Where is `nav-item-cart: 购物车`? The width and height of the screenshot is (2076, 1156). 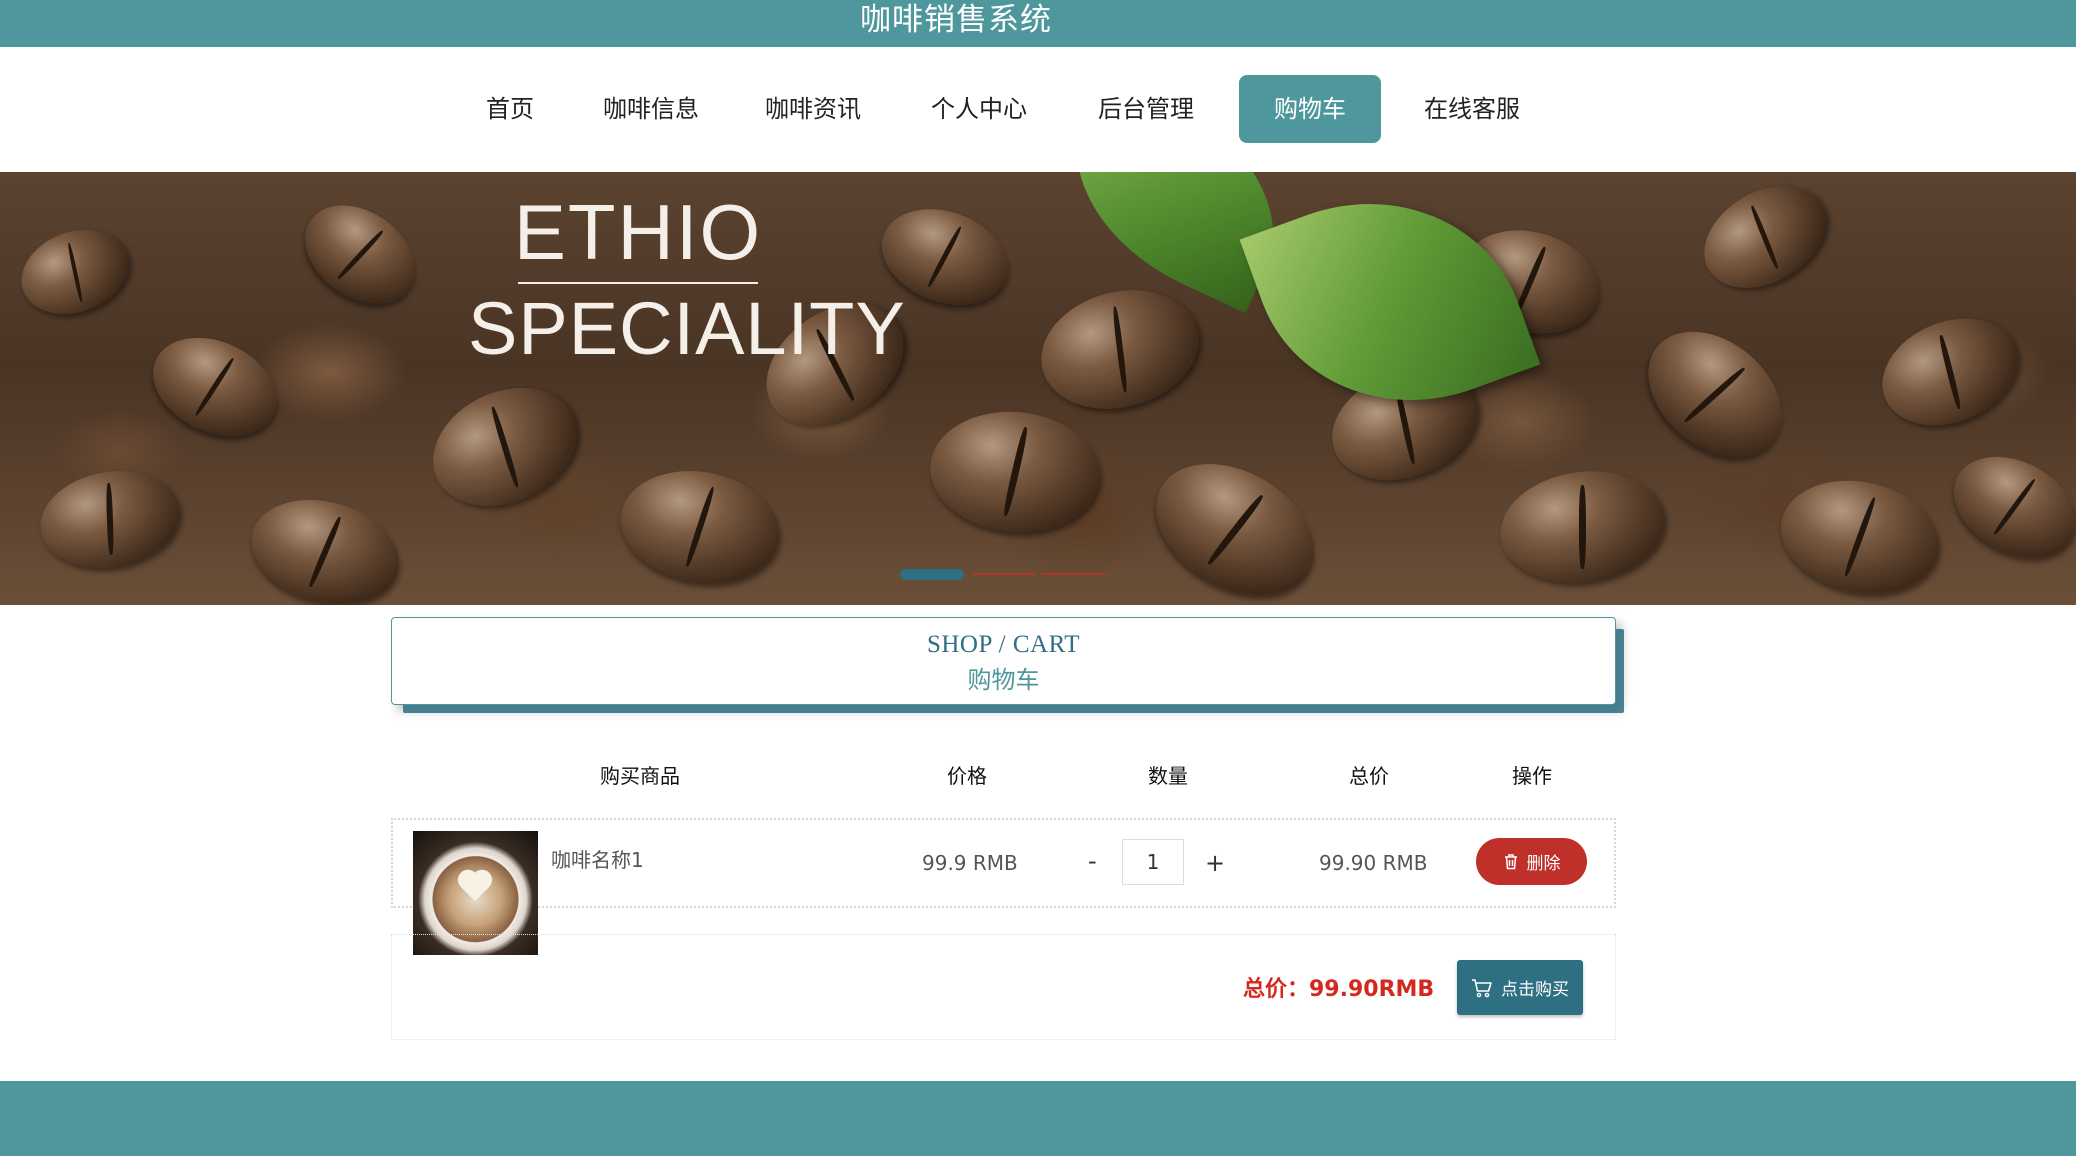 nav-item-cart: 购物车 is located at coordinates (1310, 109).